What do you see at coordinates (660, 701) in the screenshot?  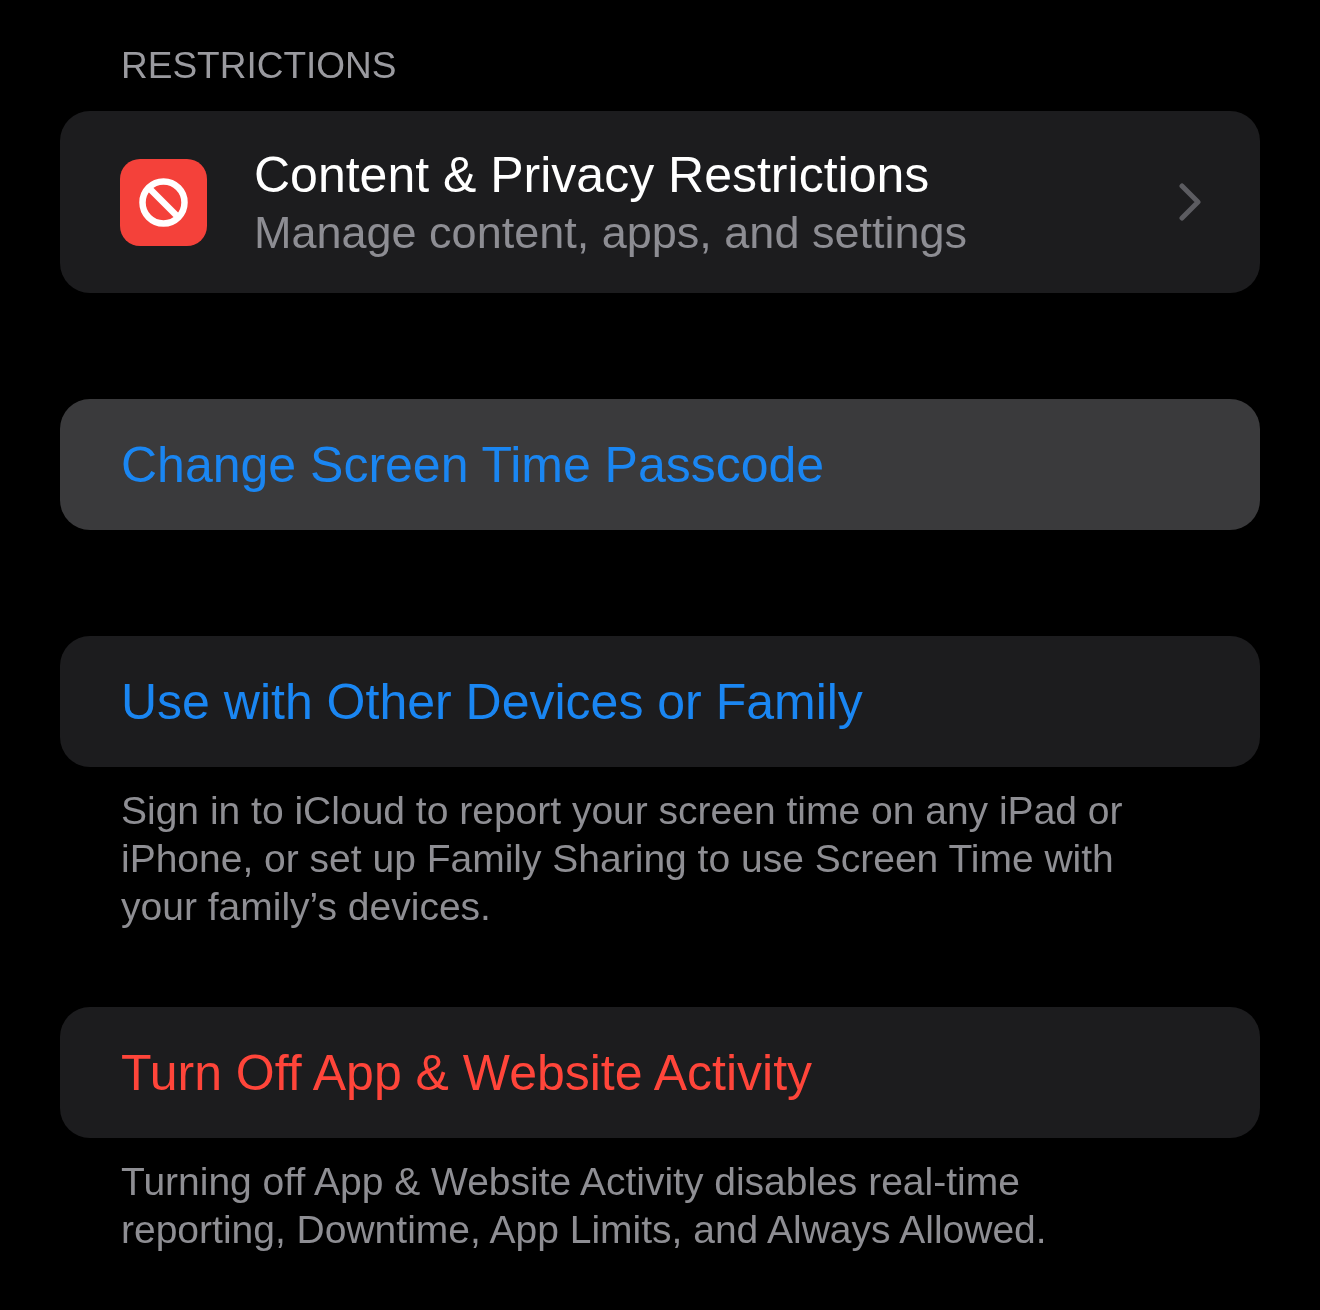 I see `action-button: Use with Other Devices or Family` at bounding box center [660, 701].